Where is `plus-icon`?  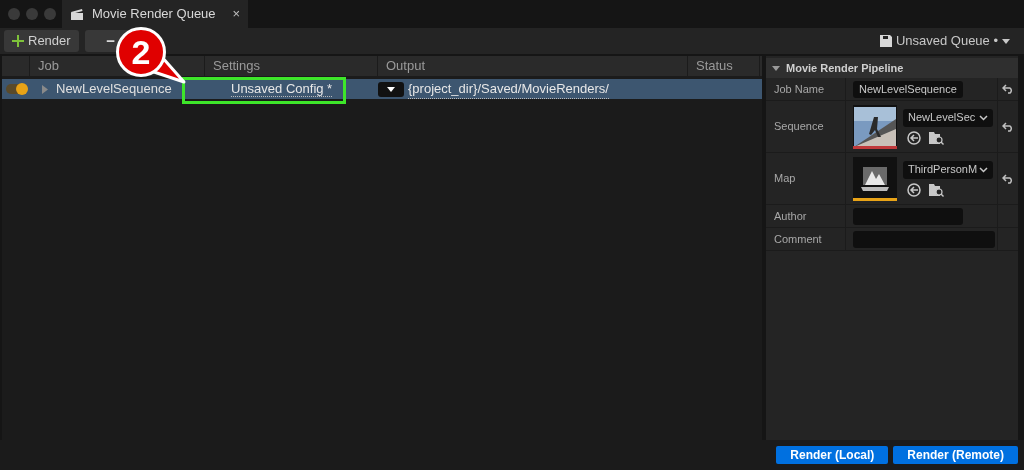
plus-icon is located at coordinates (18, 41).